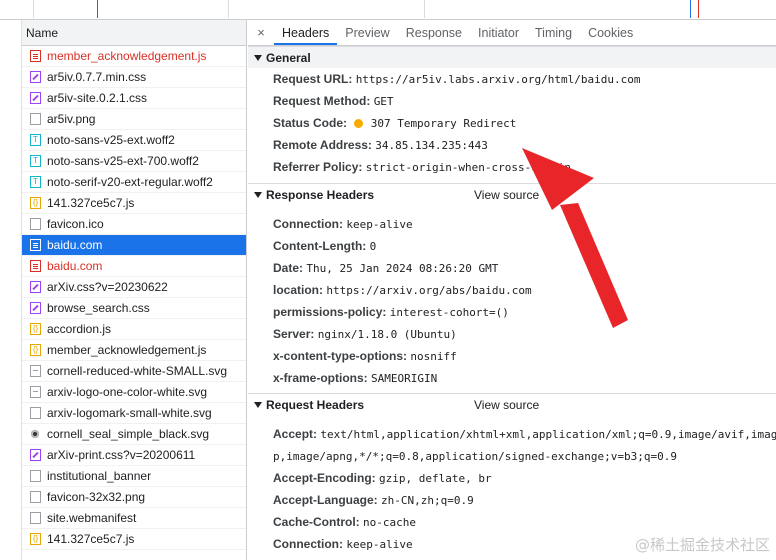 The width and height of the screenshot is (776, 560). I want to click on tab-response: Response, so click(434, 32).